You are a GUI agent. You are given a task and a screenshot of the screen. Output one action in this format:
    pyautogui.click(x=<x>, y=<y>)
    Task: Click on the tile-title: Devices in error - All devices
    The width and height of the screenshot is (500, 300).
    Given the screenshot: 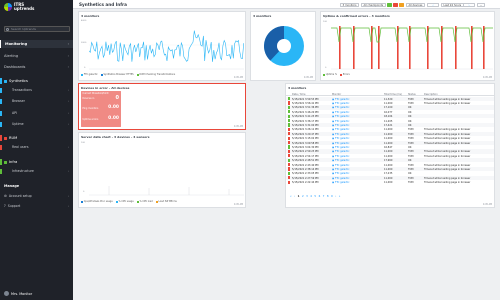 What is the action you would take?
    pyautogui.click(x=105, y=87)
    